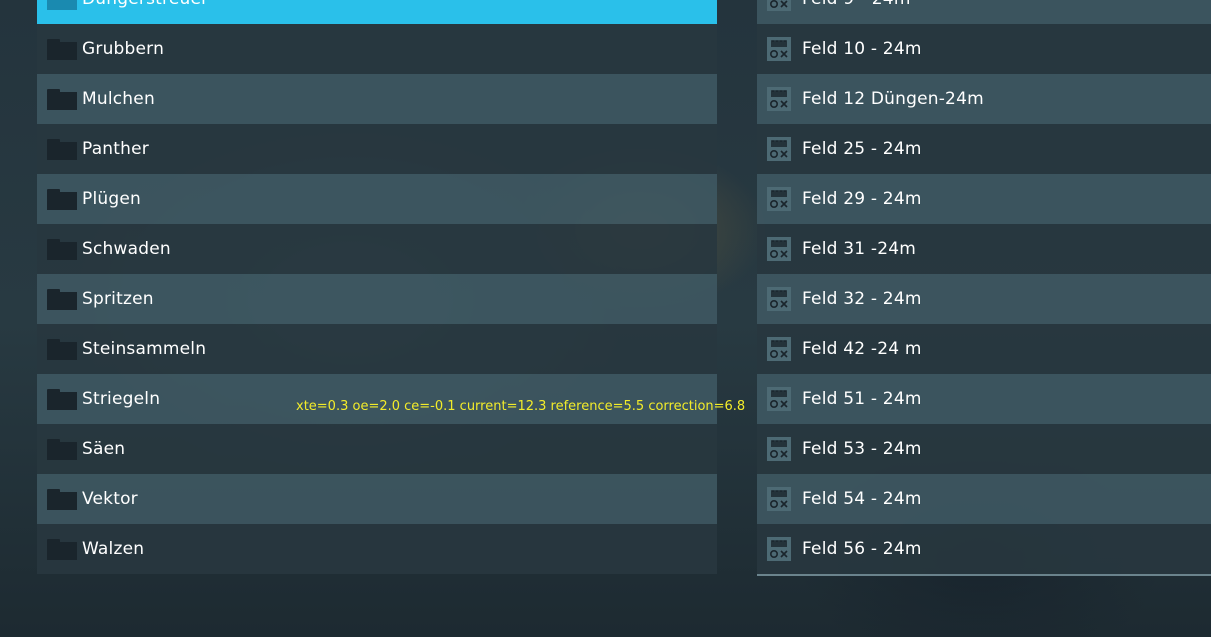 This screenshot has width=1211, height=637. What do you see at coordinates (104, 449) in the screenshot?
I see `folder-label: Säen` at bounding box center [104, 449].